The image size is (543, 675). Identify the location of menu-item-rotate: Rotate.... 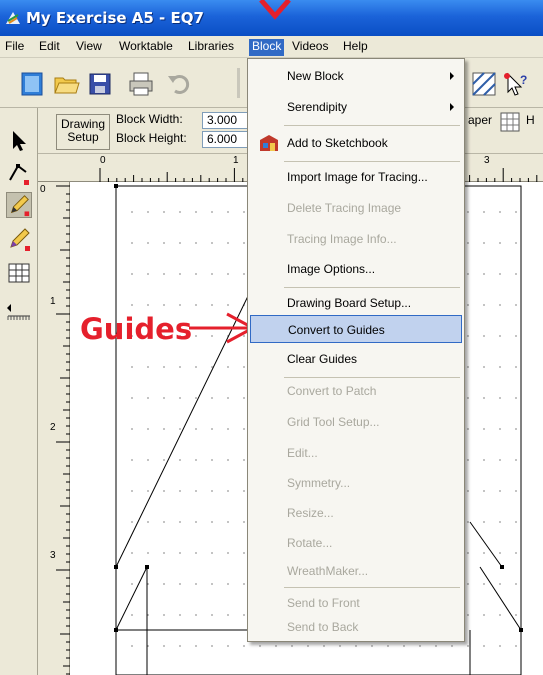
(356, 543).